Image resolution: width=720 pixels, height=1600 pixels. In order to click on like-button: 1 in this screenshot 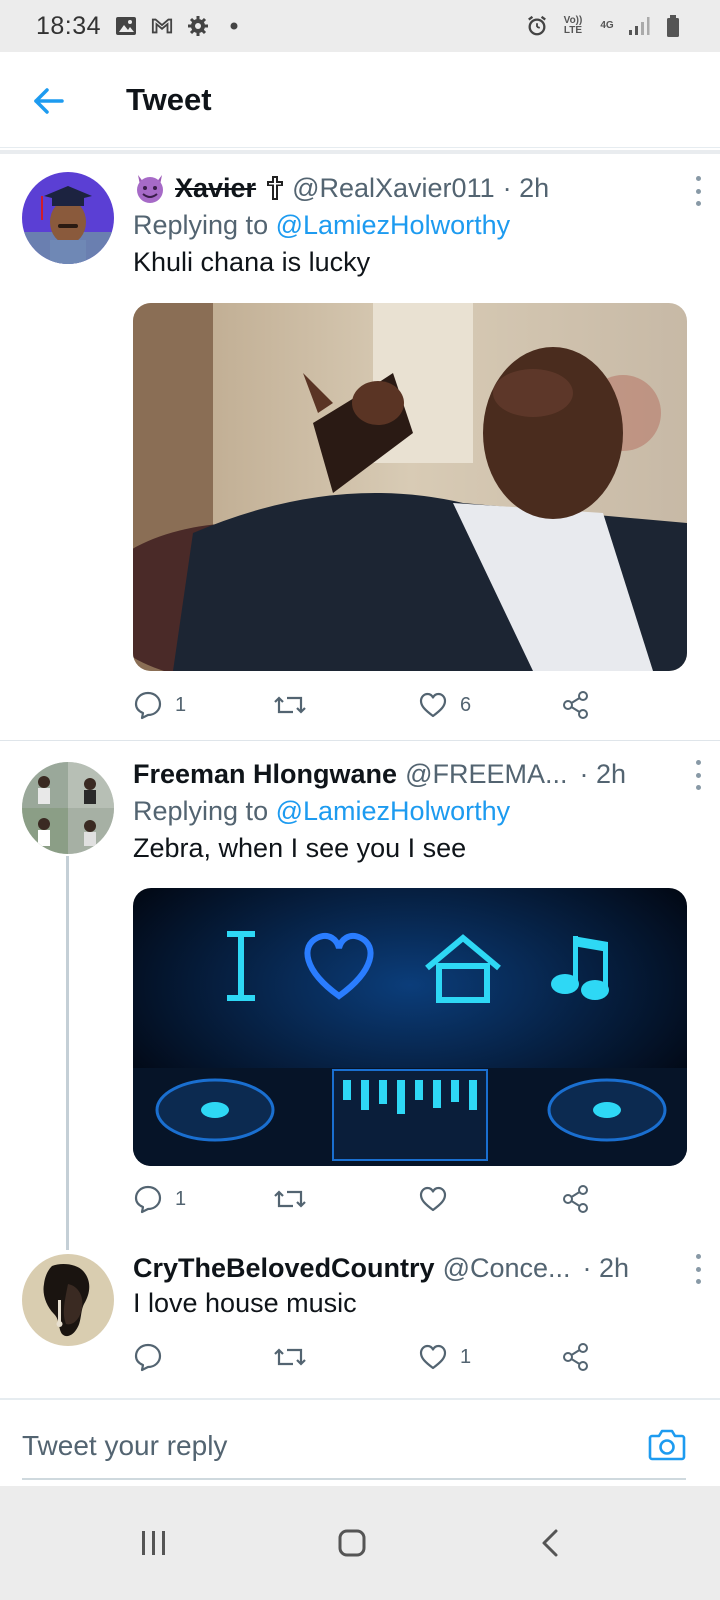, I will do `click(444, 1357)`.